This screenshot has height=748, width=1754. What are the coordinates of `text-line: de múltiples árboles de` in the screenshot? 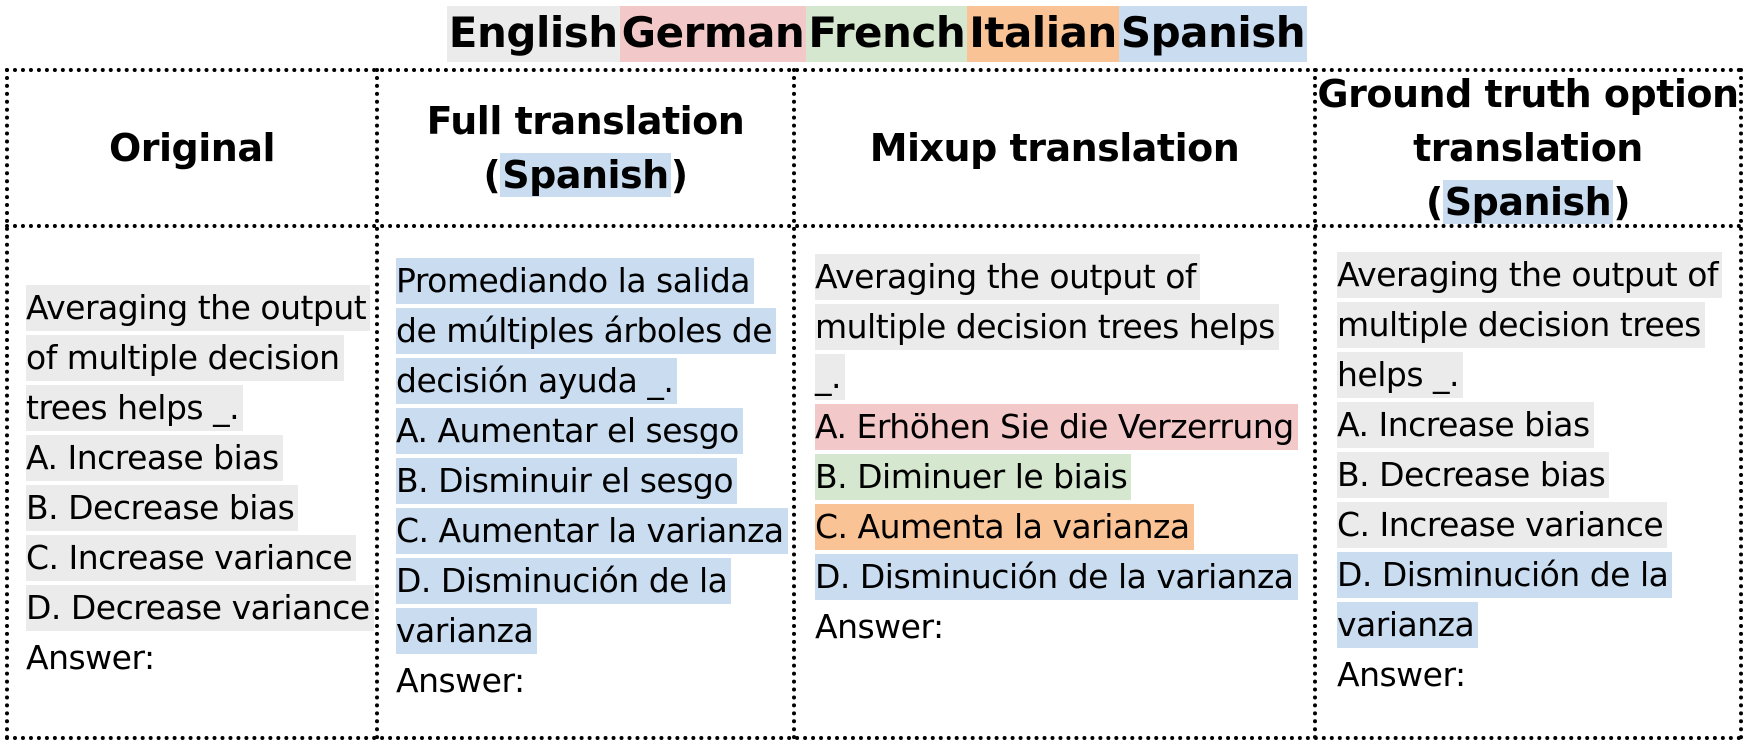 It's located at (592, 331).